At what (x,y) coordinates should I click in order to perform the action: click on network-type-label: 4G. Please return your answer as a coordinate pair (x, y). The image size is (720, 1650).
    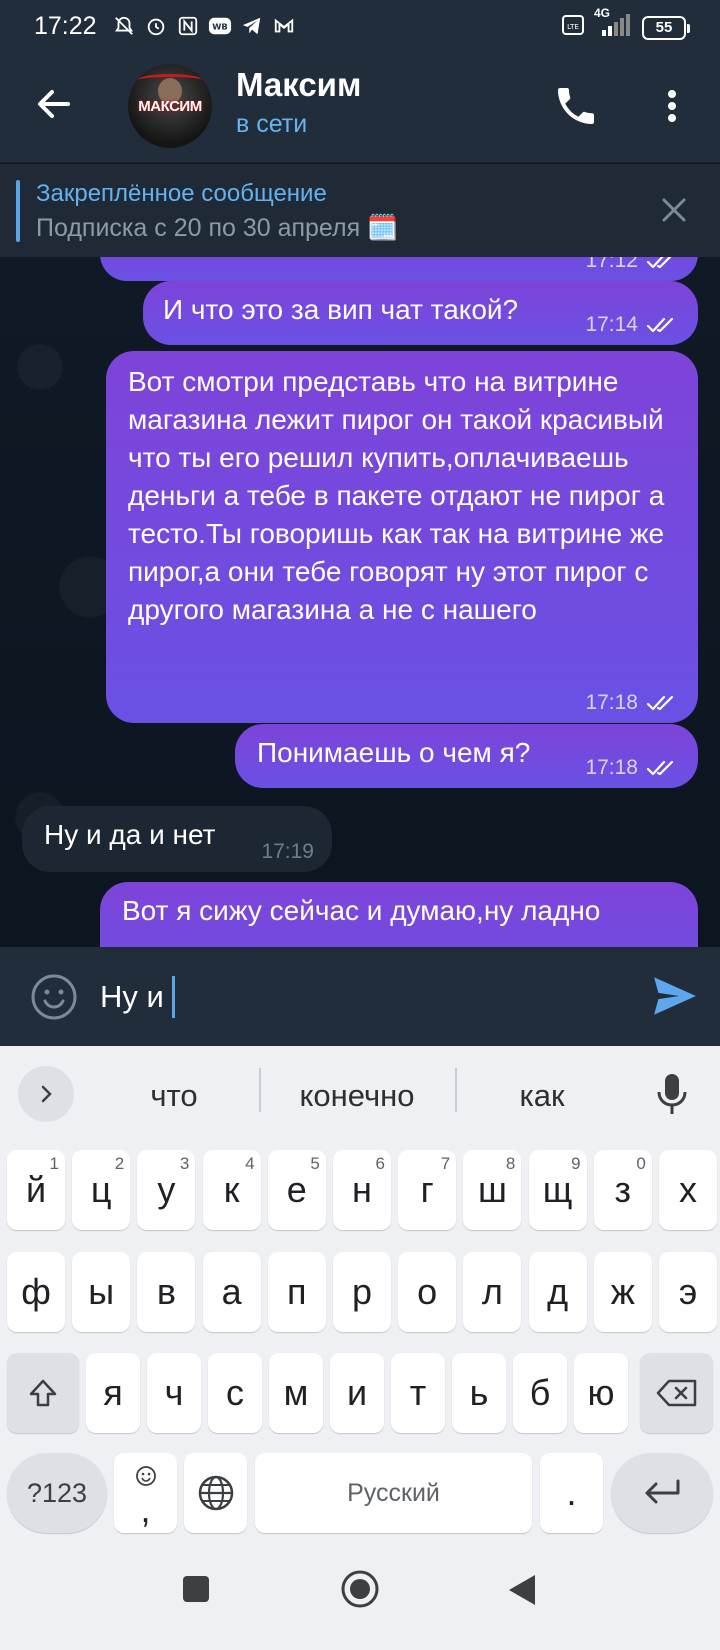
    Looking at the image, I should click on (602, 13).